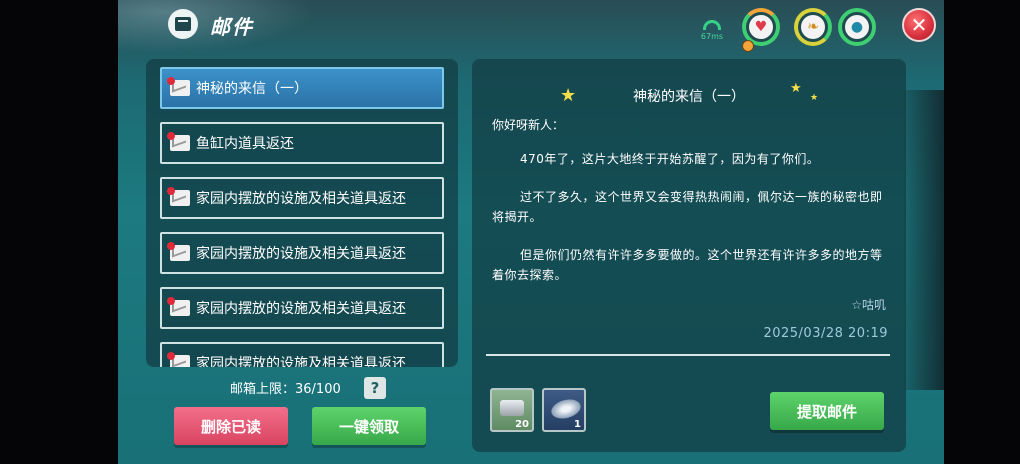  Describe the element at coordinates (302, 143) in the screenshot. I see `mail-item: 鱼缸内道具返还` at that location.